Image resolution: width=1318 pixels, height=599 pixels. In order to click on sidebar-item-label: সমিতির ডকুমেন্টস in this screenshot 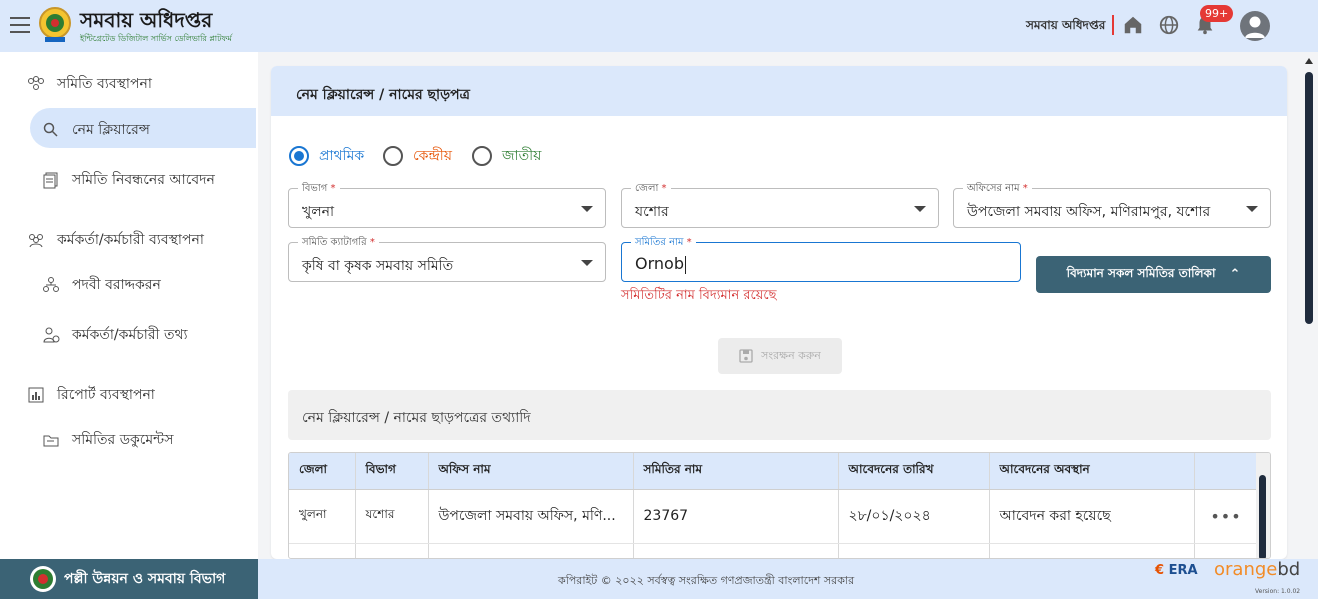, I will do `click(123, 440)`.